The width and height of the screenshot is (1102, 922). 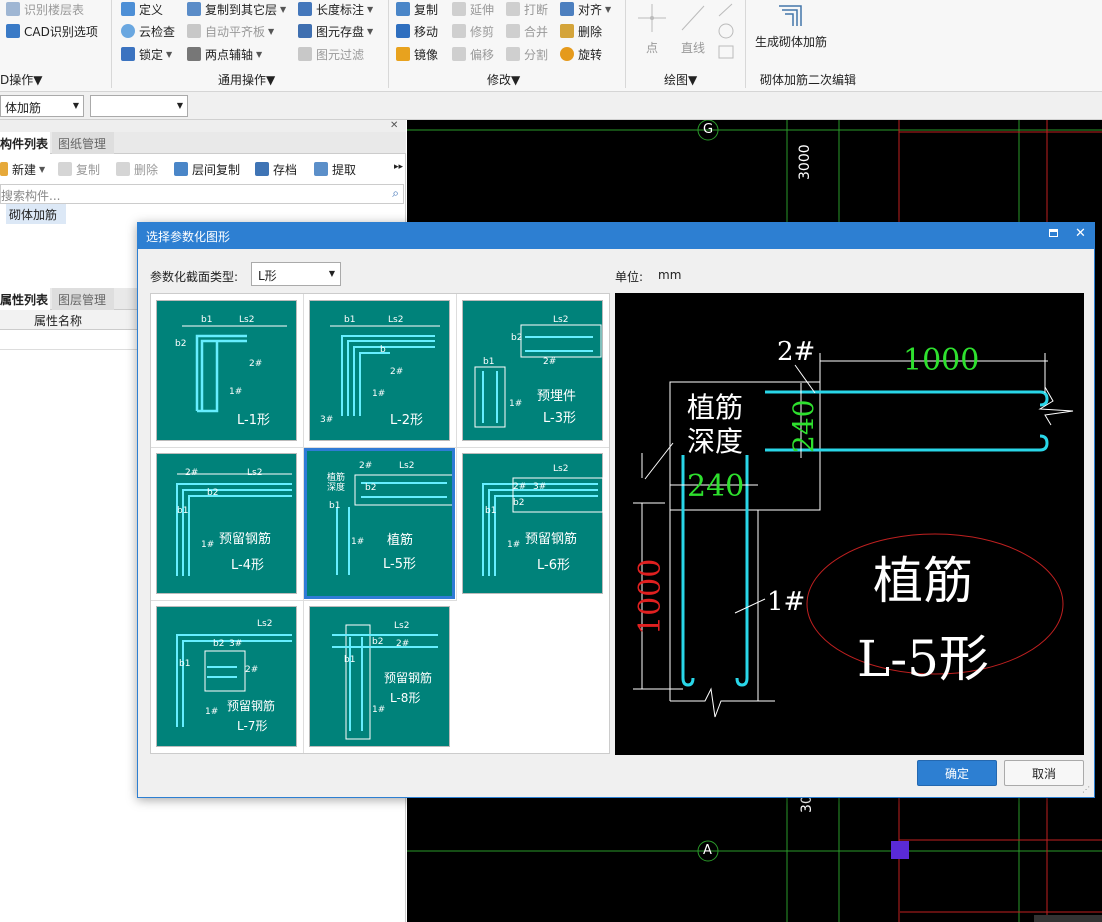 I want to click on copy-button: 复制, so click(x=417, y=9).